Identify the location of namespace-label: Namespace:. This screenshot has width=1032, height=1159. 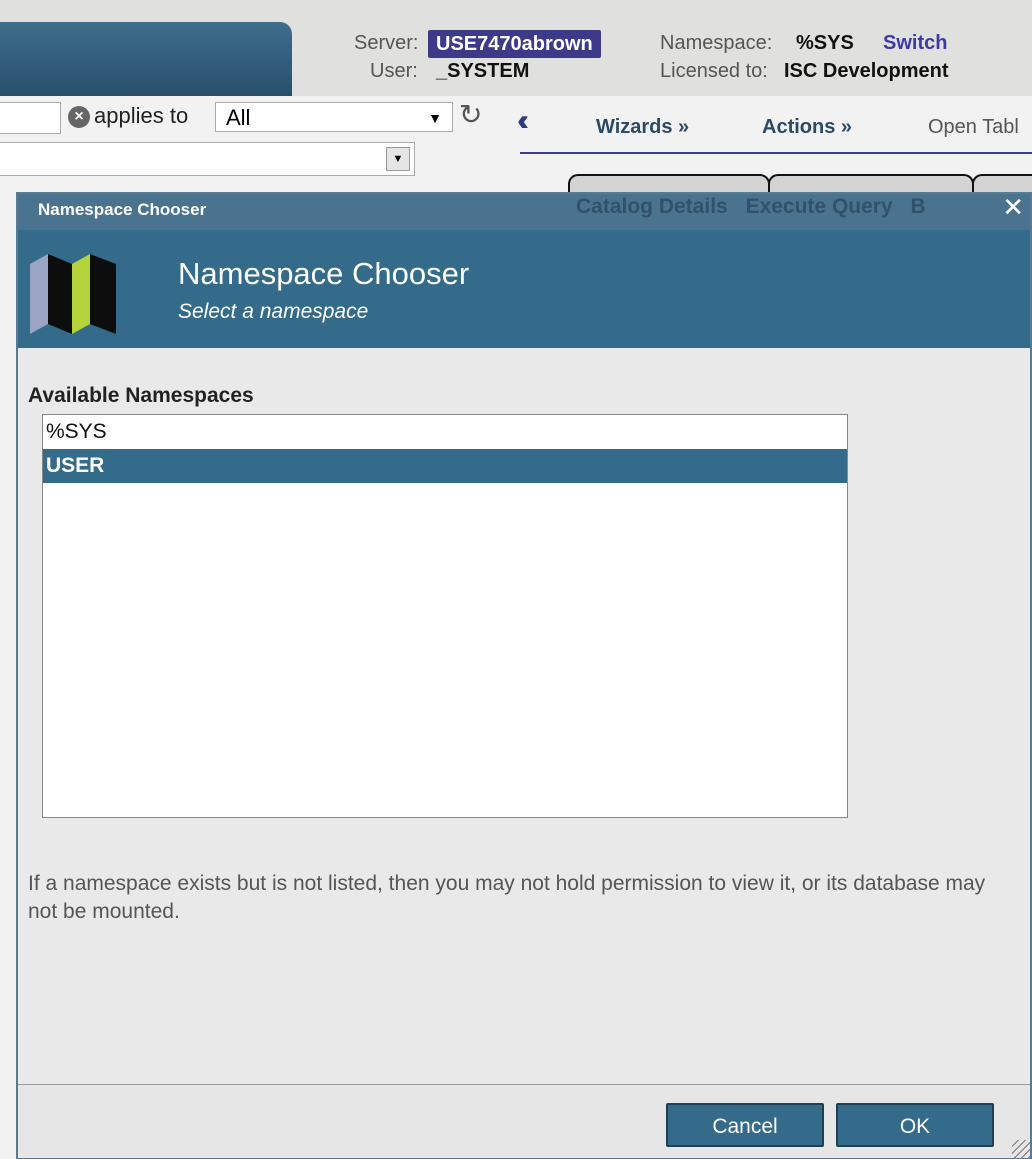
(716, 43).